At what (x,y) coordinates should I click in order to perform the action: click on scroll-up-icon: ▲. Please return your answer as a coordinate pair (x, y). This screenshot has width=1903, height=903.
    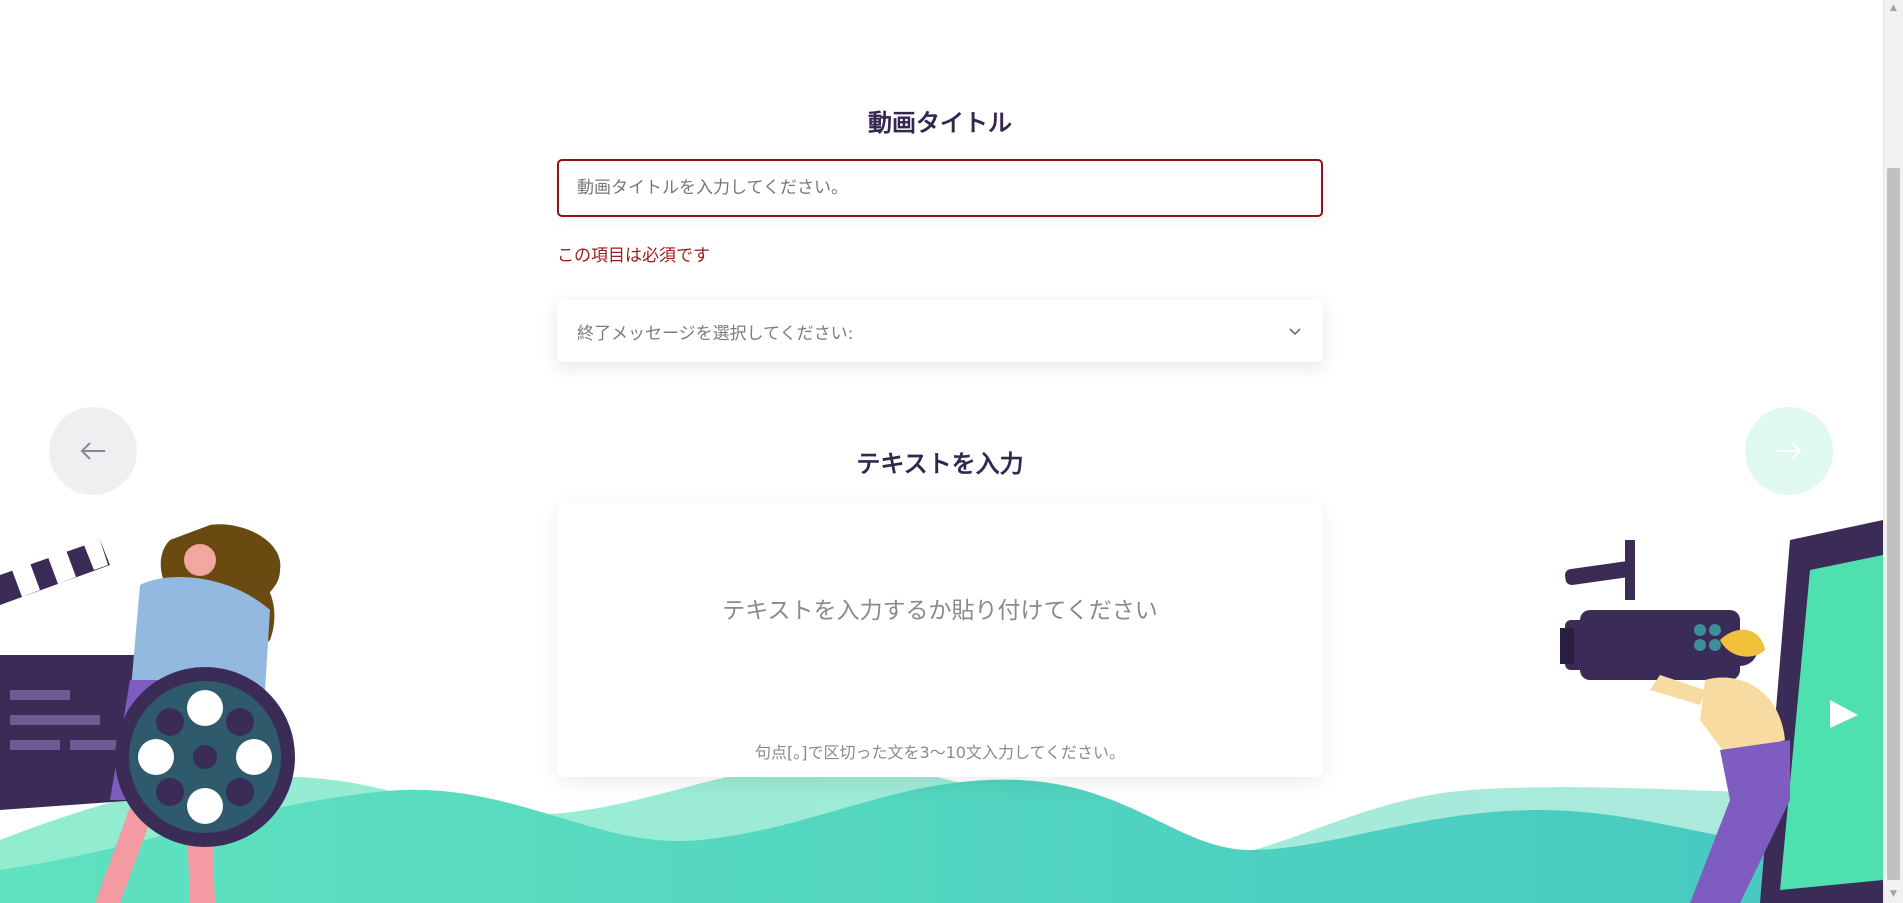
    Looking at the image, I should click on (1893, 8).